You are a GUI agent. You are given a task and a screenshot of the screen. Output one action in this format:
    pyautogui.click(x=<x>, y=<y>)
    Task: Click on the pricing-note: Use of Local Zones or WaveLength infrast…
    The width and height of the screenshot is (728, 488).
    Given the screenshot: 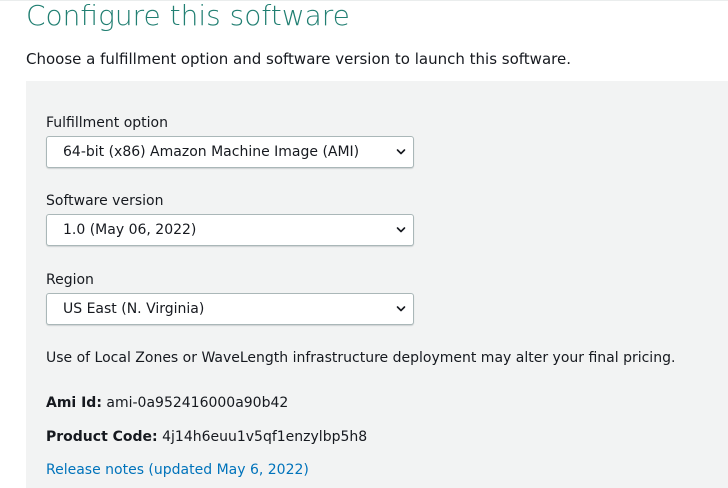 What is the action you would take?
    pyautogui.click(x=361, y=358)
    